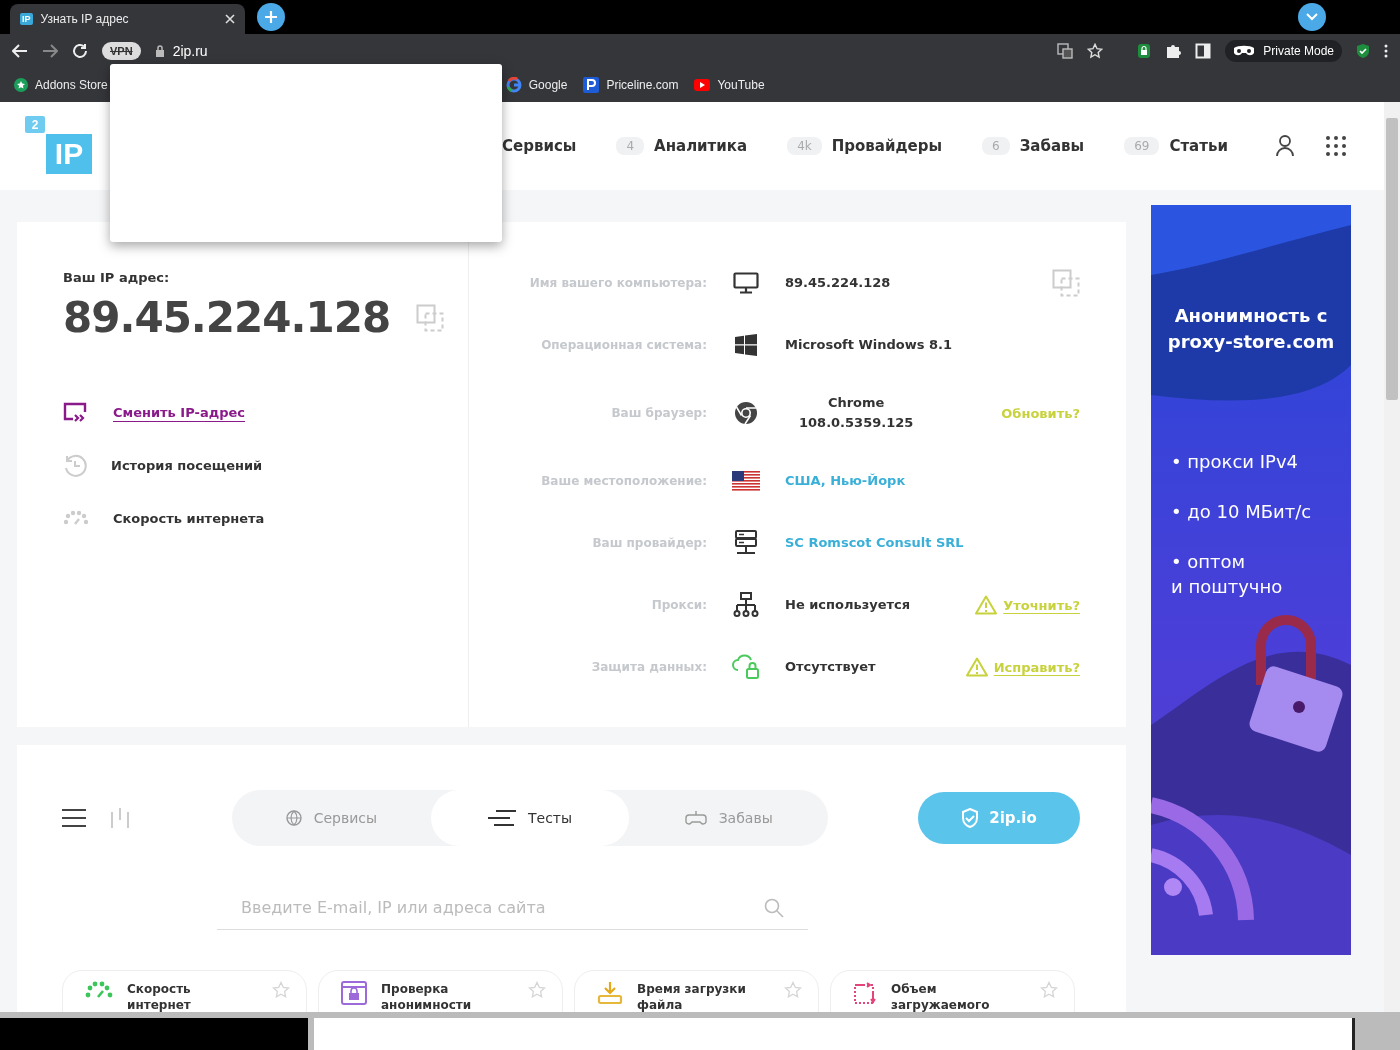  What do you see at coordinates (1251, 329) in the screenshot?
I see `ad-headline: Анонимность с proxy-store.com` at bounding box center [1251, 329].